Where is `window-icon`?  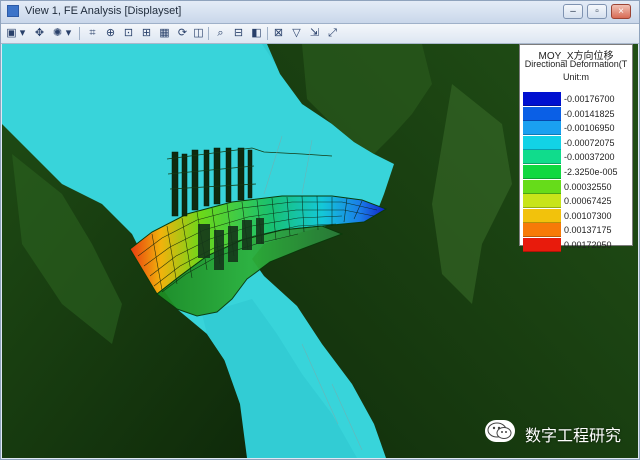
window-icon is located at coordinates (13, 11).